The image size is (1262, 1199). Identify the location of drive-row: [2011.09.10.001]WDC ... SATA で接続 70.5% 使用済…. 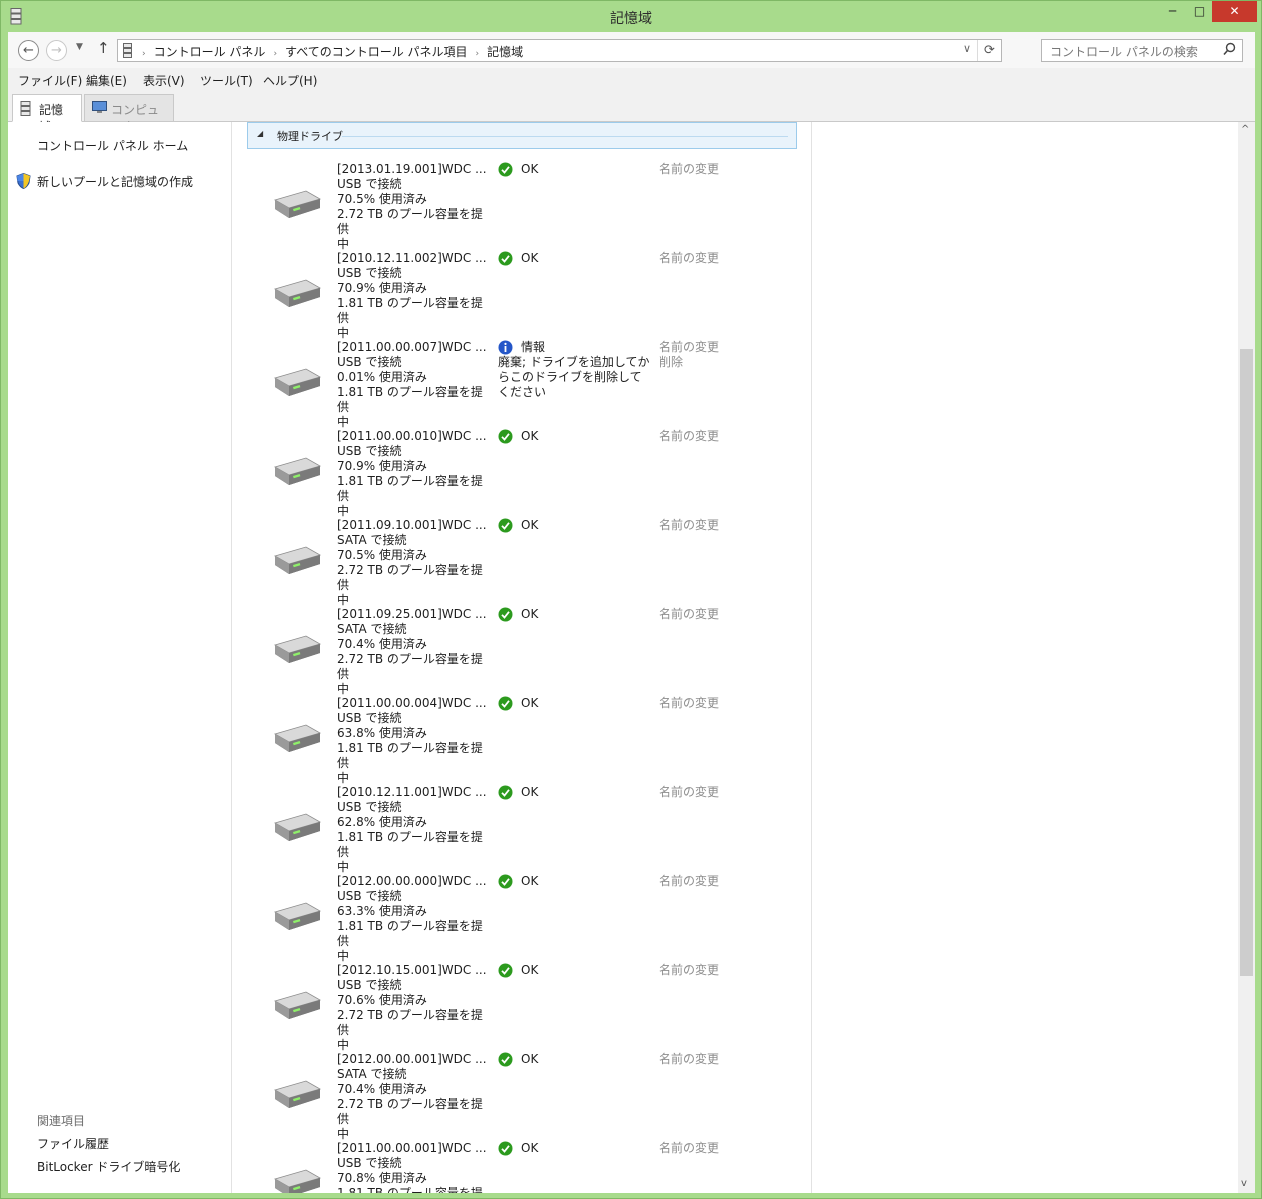
(521, 562).